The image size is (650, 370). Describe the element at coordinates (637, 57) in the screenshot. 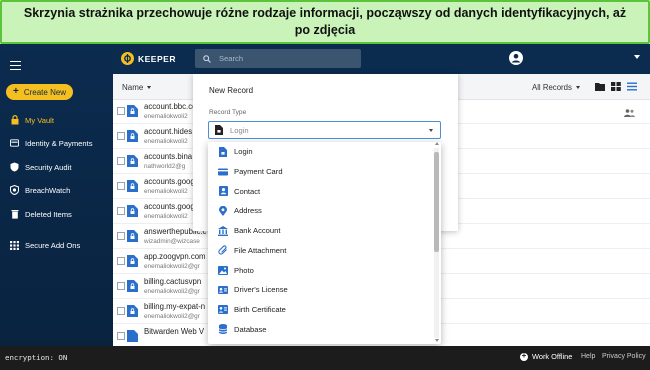

I see `account-menu-chevron-icon` at that location.